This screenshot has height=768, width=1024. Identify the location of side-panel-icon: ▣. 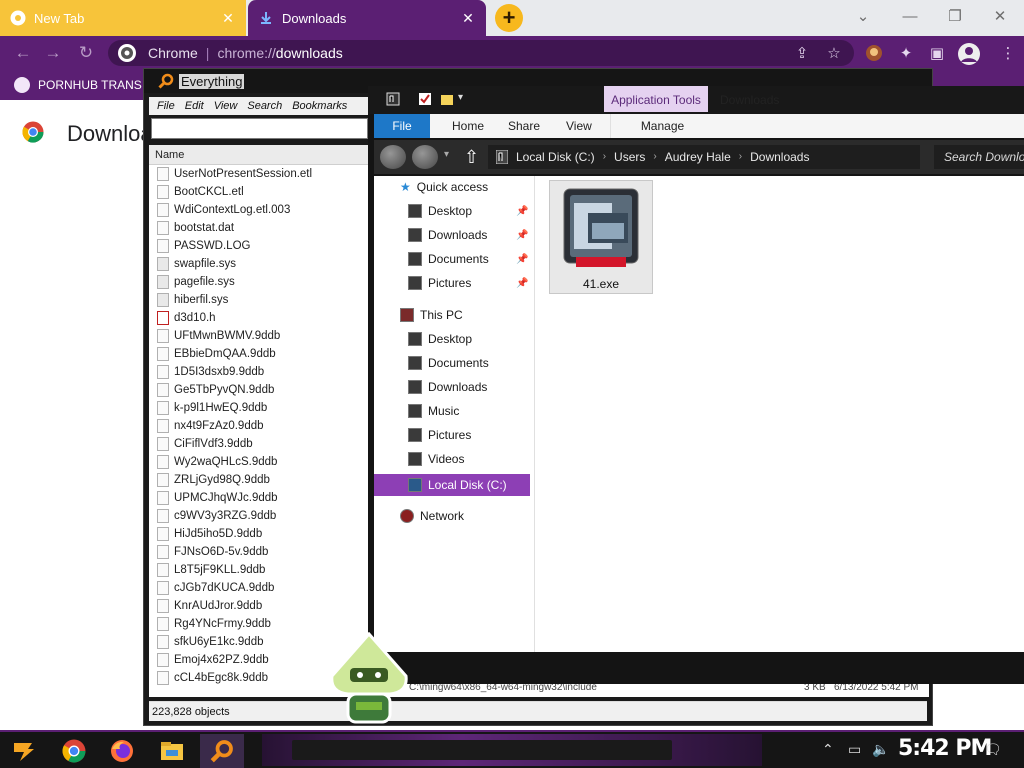
(937, 54).